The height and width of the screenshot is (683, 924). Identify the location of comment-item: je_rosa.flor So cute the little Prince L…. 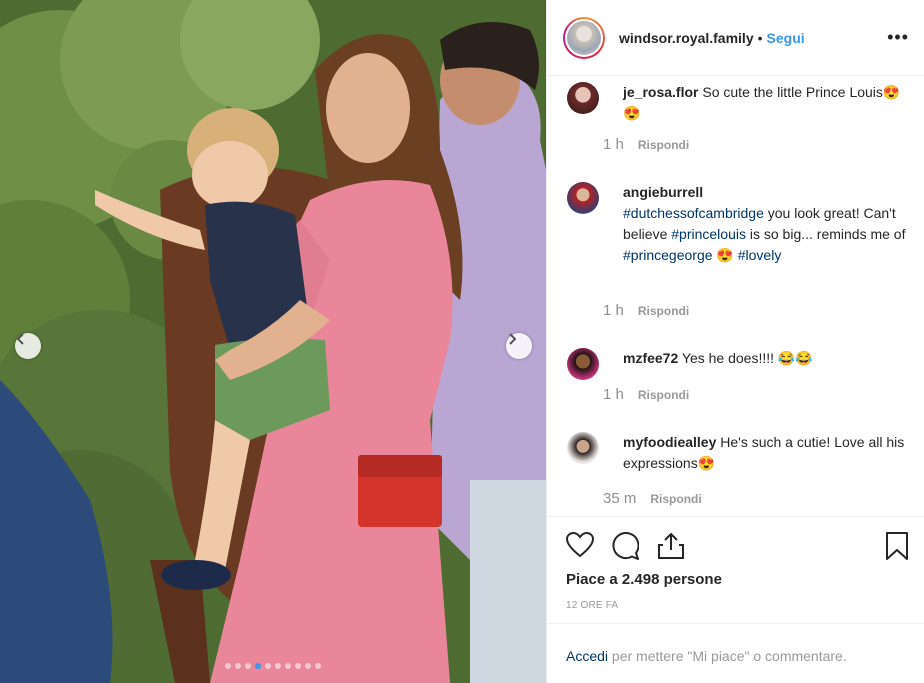
(737, 103).